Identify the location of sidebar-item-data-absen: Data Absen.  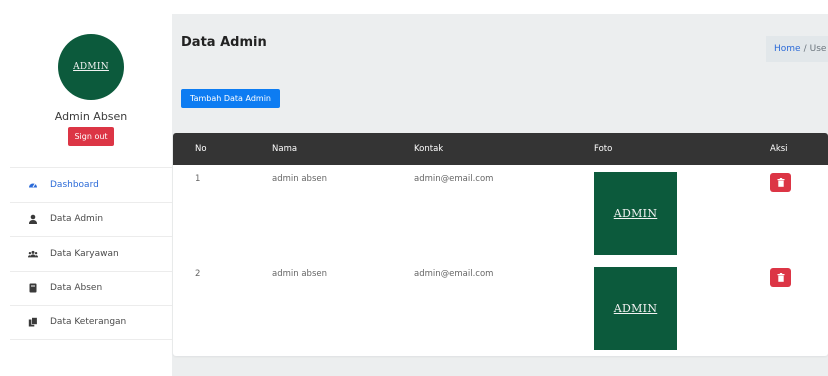
(91, 288).